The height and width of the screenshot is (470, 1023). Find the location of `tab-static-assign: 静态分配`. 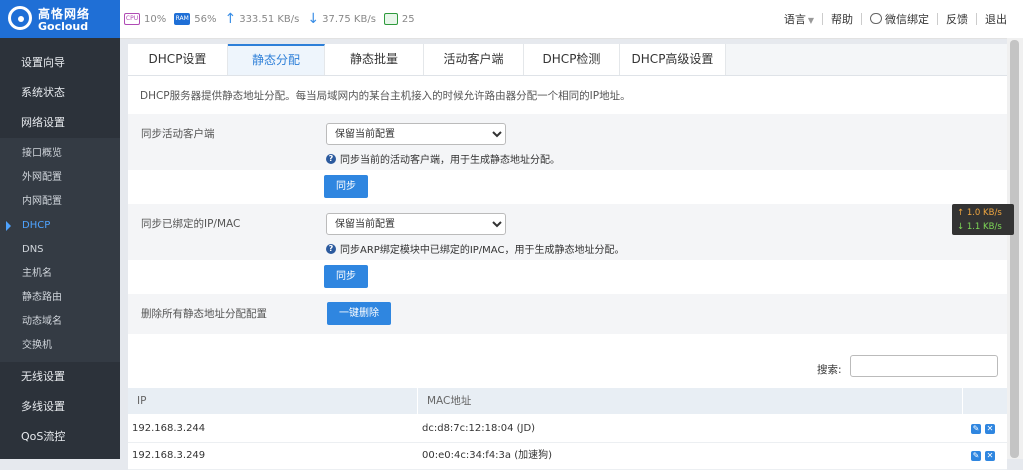

tab-static-assign: 静态分配 is located at coordinates (276, 59).